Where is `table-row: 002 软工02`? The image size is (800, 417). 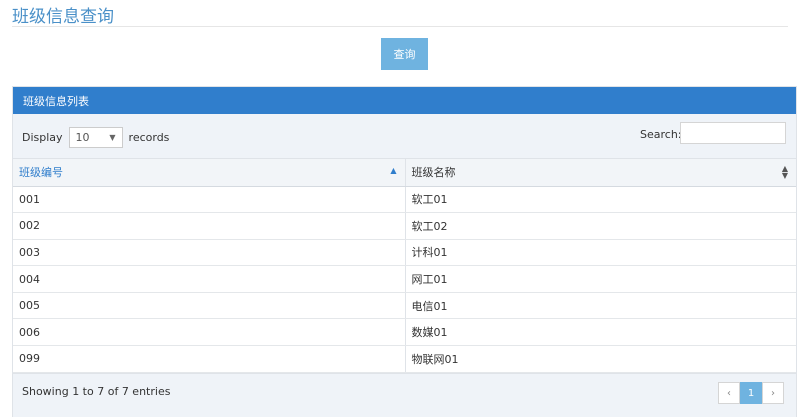
table-row: 002 软工02 is located at coordinates (404, 226).